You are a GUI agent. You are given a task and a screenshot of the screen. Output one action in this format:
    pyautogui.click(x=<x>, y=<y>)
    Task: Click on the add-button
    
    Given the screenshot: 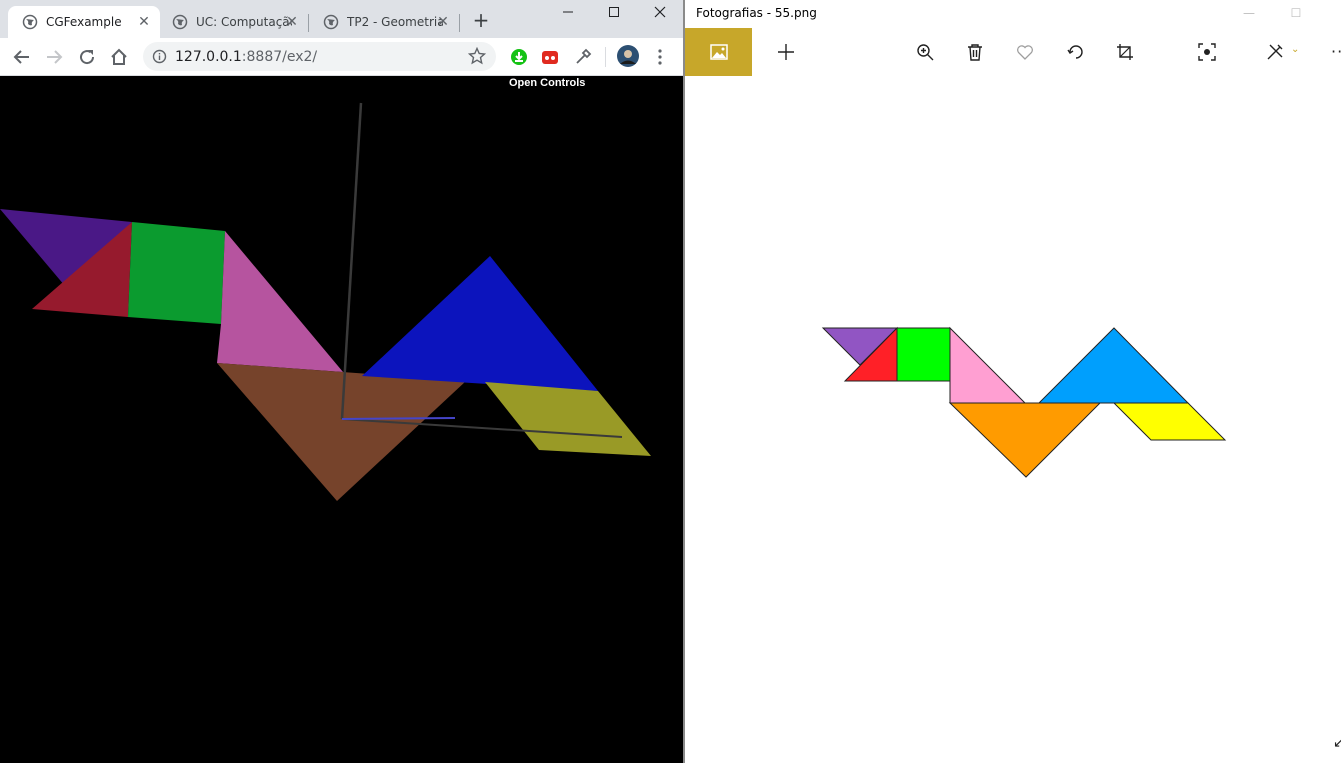 What is the action you would take?
    pyautogui.click(x=786, y=52)
    